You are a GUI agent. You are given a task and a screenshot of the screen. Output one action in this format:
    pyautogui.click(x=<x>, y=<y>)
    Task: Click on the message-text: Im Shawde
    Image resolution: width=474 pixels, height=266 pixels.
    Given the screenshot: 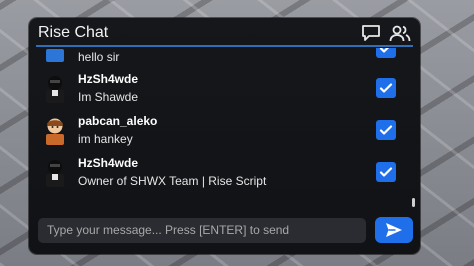 What is the action you would take?
    pyautogui.click(x=108, y=97)
    